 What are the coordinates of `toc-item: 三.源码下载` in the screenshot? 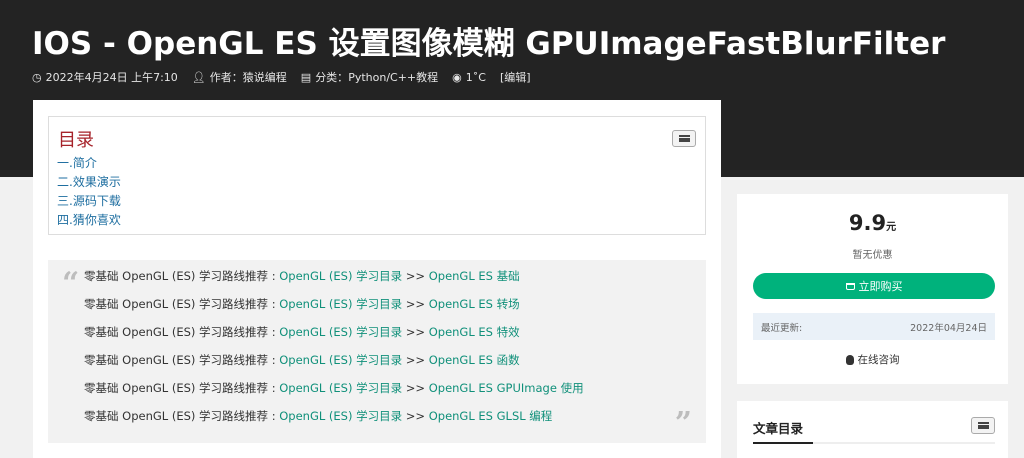 It's located at (89, 201).